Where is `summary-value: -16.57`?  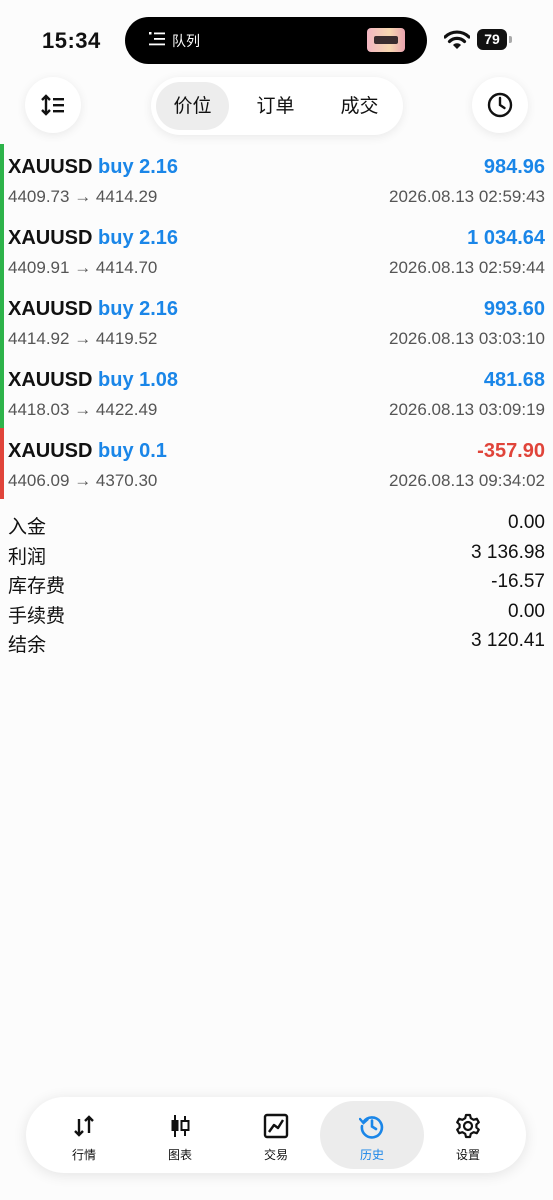
summary-value: -16.57 is located at coordinates (518, 581).